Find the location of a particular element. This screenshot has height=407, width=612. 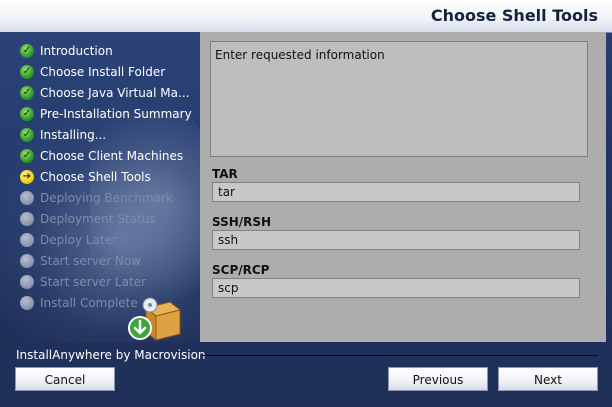

step-item: Start server Now is located at coordinates (106, 260).